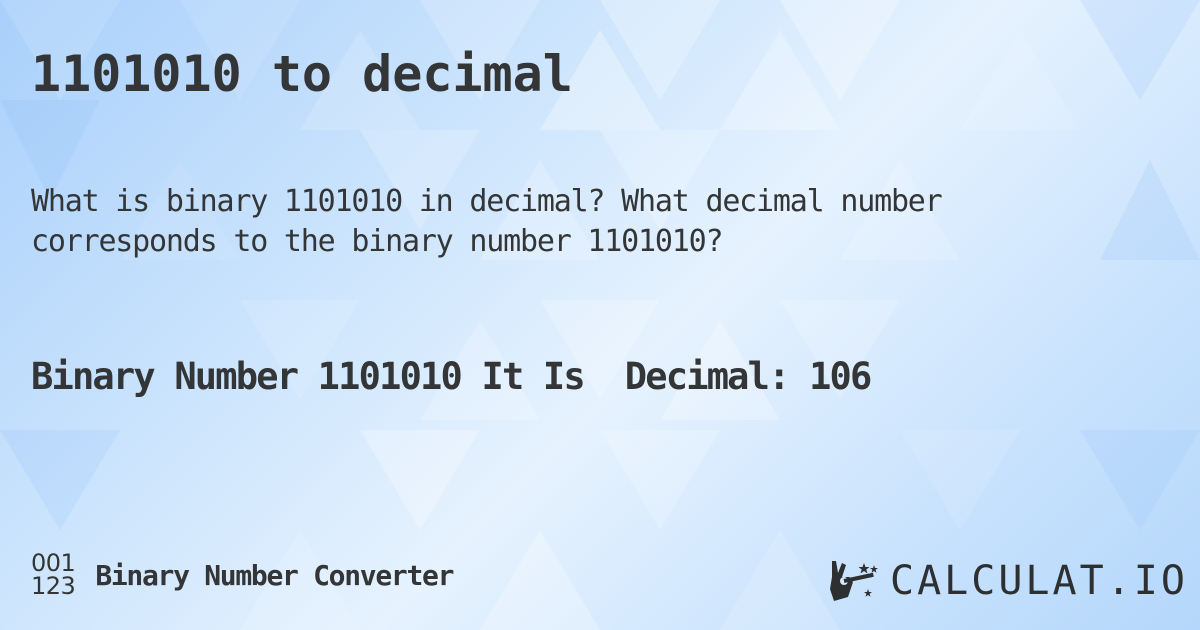 This screenshot has width=1200, height=630. Describe the element at coordinates (53, 586) in the screenshot. I see `binary-icon-bottom: 123` at that location.